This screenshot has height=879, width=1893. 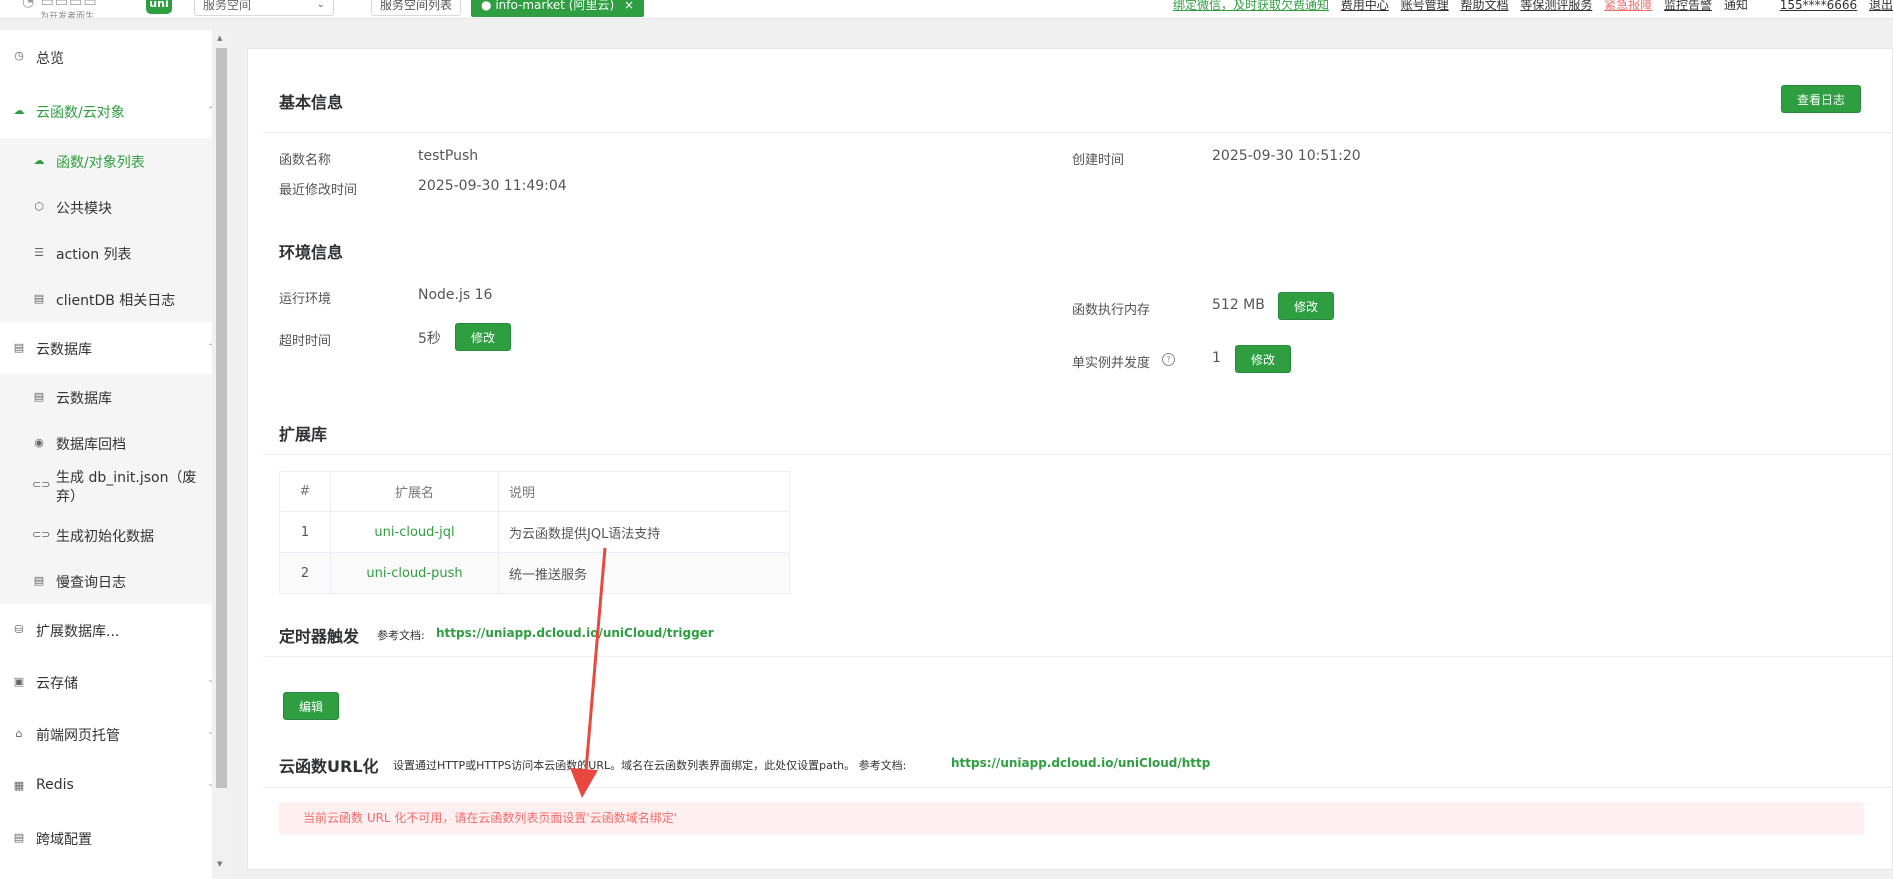 What do you see at coordinates (1263, 359) in the screenshot?
I see `modify-concurrency-button: 修改` at bounding box center [1263, 359].